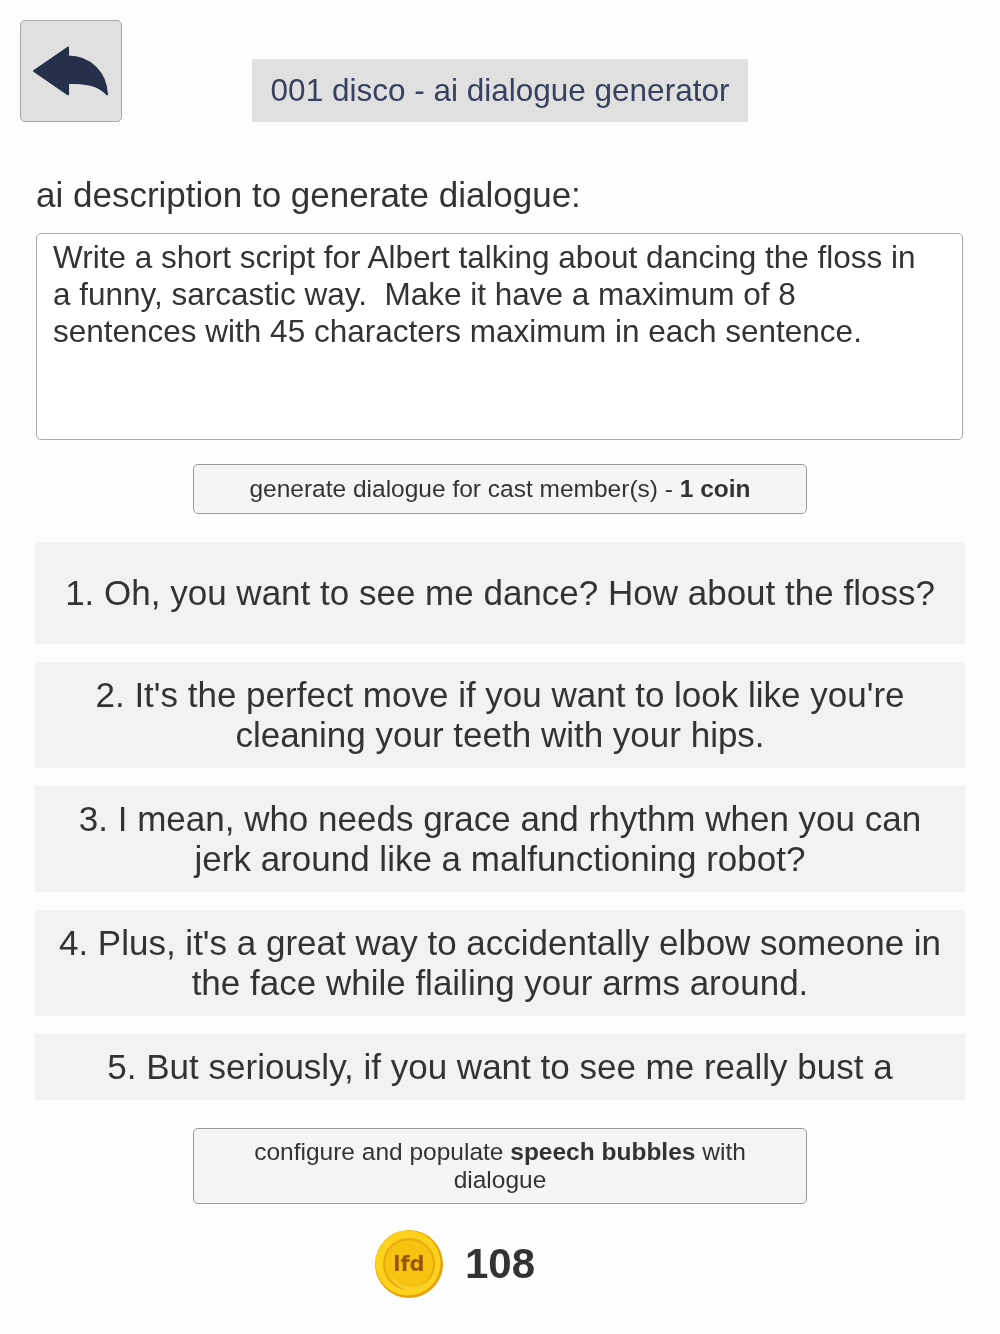 This screenshot has width=1000, height=1334. I want to click on page-title: 001 disco - ai dialogue generator, so click(500, 90).